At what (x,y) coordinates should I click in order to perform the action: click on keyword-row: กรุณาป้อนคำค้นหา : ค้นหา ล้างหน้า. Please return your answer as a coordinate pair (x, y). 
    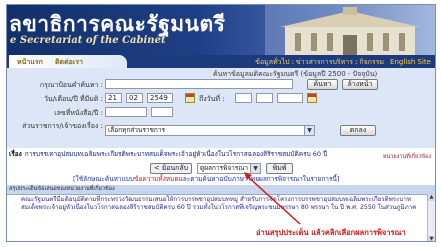
    Looking at the image, I should click on (221, 84).